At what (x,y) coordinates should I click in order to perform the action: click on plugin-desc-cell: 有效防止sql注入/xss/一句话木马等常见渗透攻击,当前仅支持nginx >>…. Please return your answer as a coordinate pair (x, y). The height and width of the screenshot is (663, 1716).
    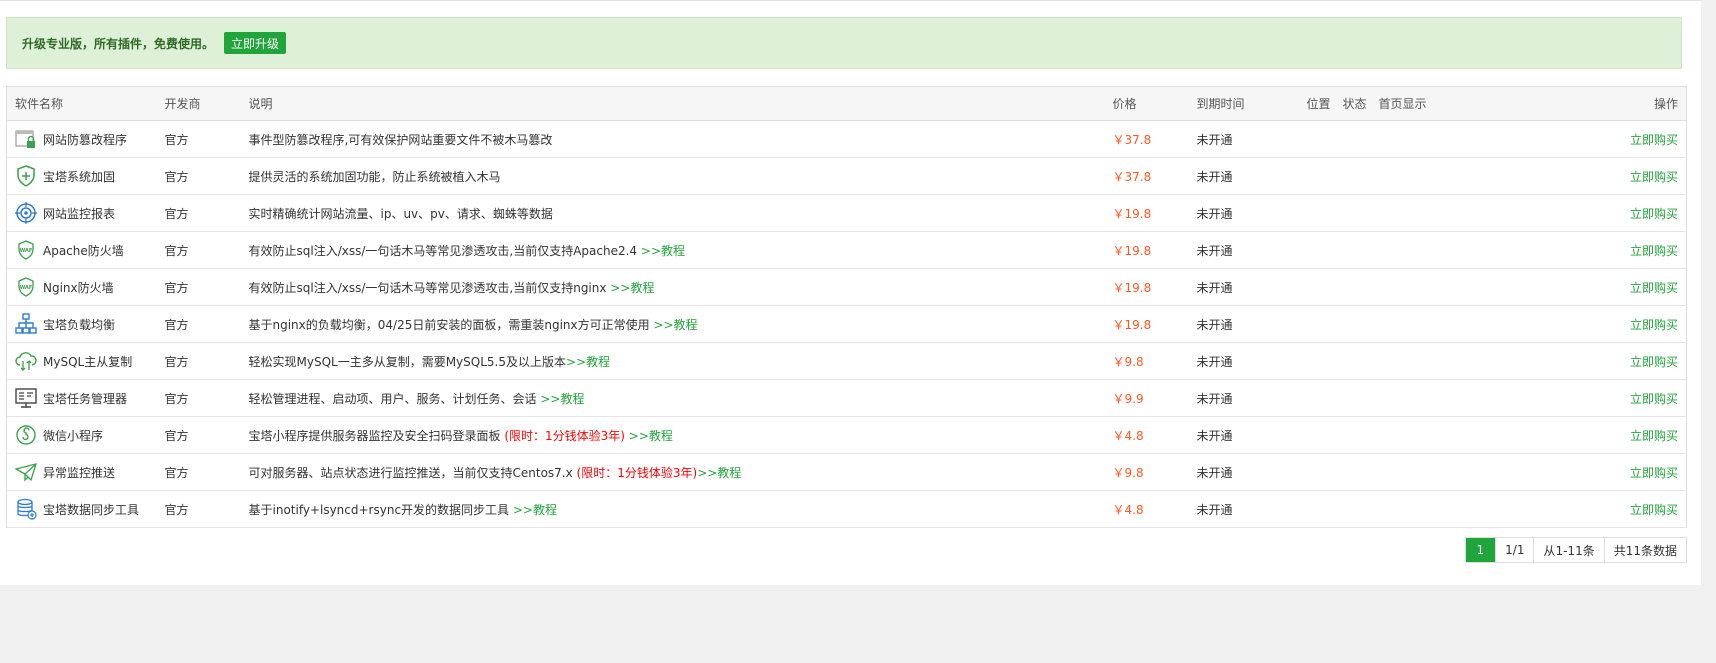
    Looking at the image, I should click on (672, 287).